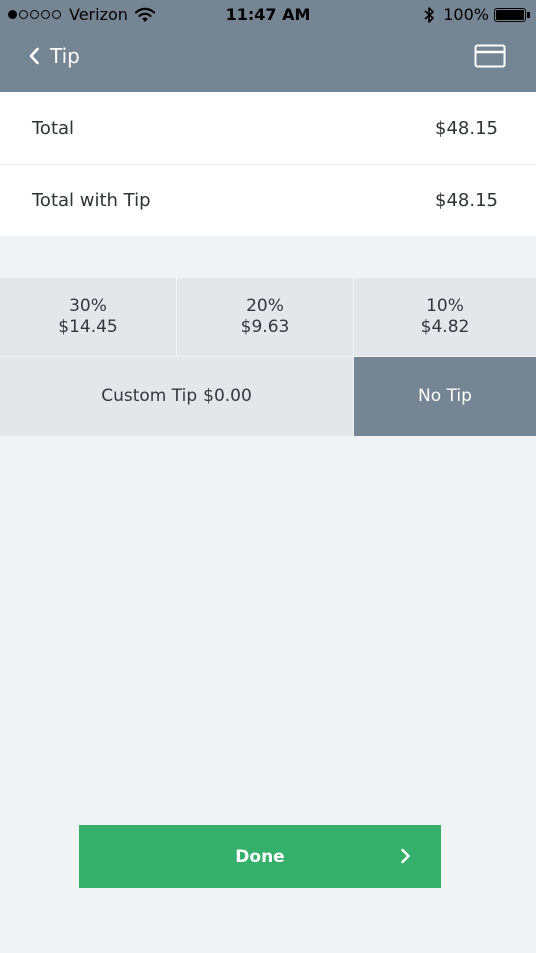 The height and width of the screenshot is (953, 536). What do you see at coordinates (149, 396) in the screenshot?
I see `custom-tip-label: Custom Tip` at bounding box center [149, 396].